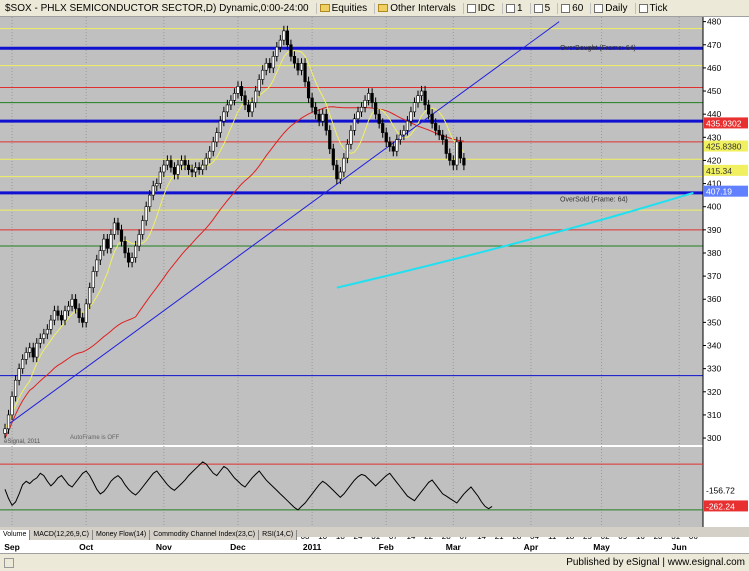 This screenshot has height=571, width=749. What do you see at coordinates (714, 45) in the screenshot?
I see `y-tick-label: 470` at bounding box center [714, 45].